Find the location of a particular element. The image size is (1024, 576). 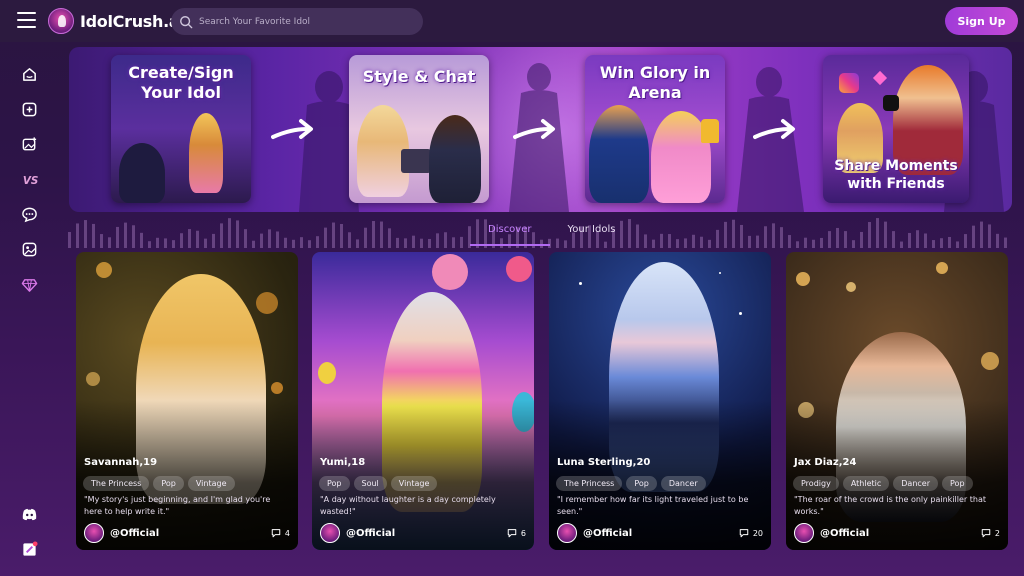

vs-icon: VS is located at coordinates (29, 179).